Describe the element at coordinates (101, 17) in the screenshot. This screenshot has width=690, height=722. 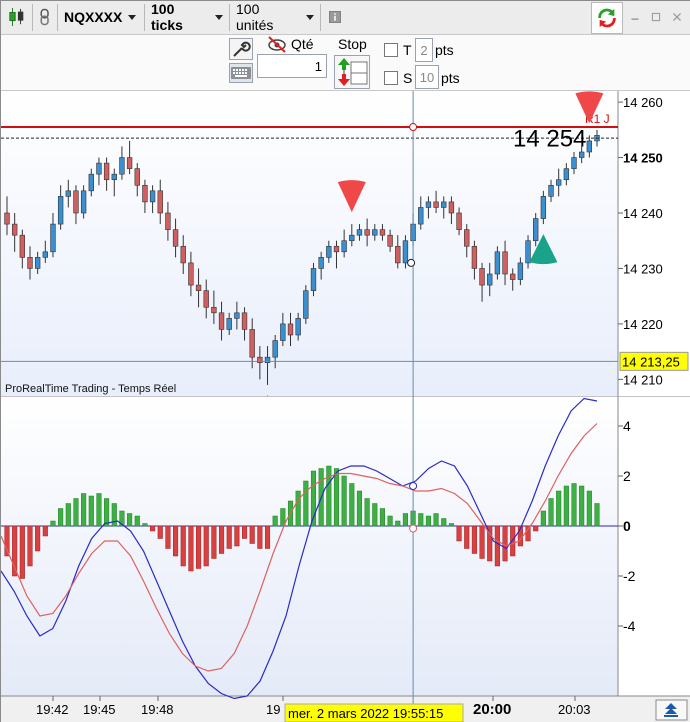
I see `instrument-selector: NQXXXX` at that location.